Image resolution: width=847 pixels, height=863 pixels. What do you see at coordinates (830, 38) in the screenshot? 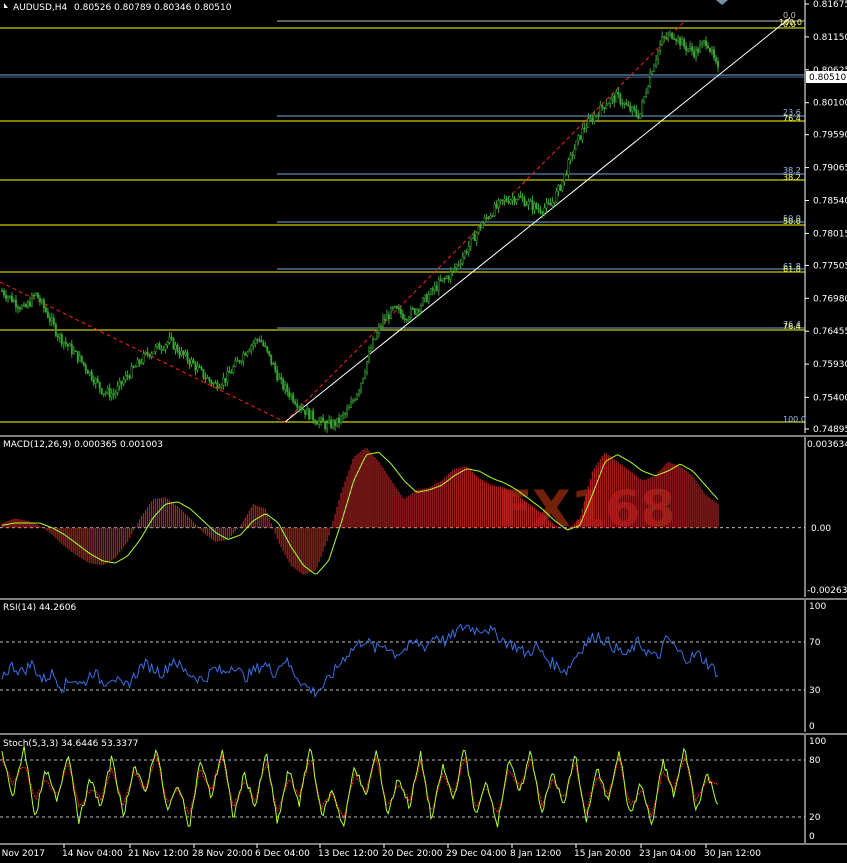
I see `price-tick-label: 0.81150` at bounding box center [830, 38].